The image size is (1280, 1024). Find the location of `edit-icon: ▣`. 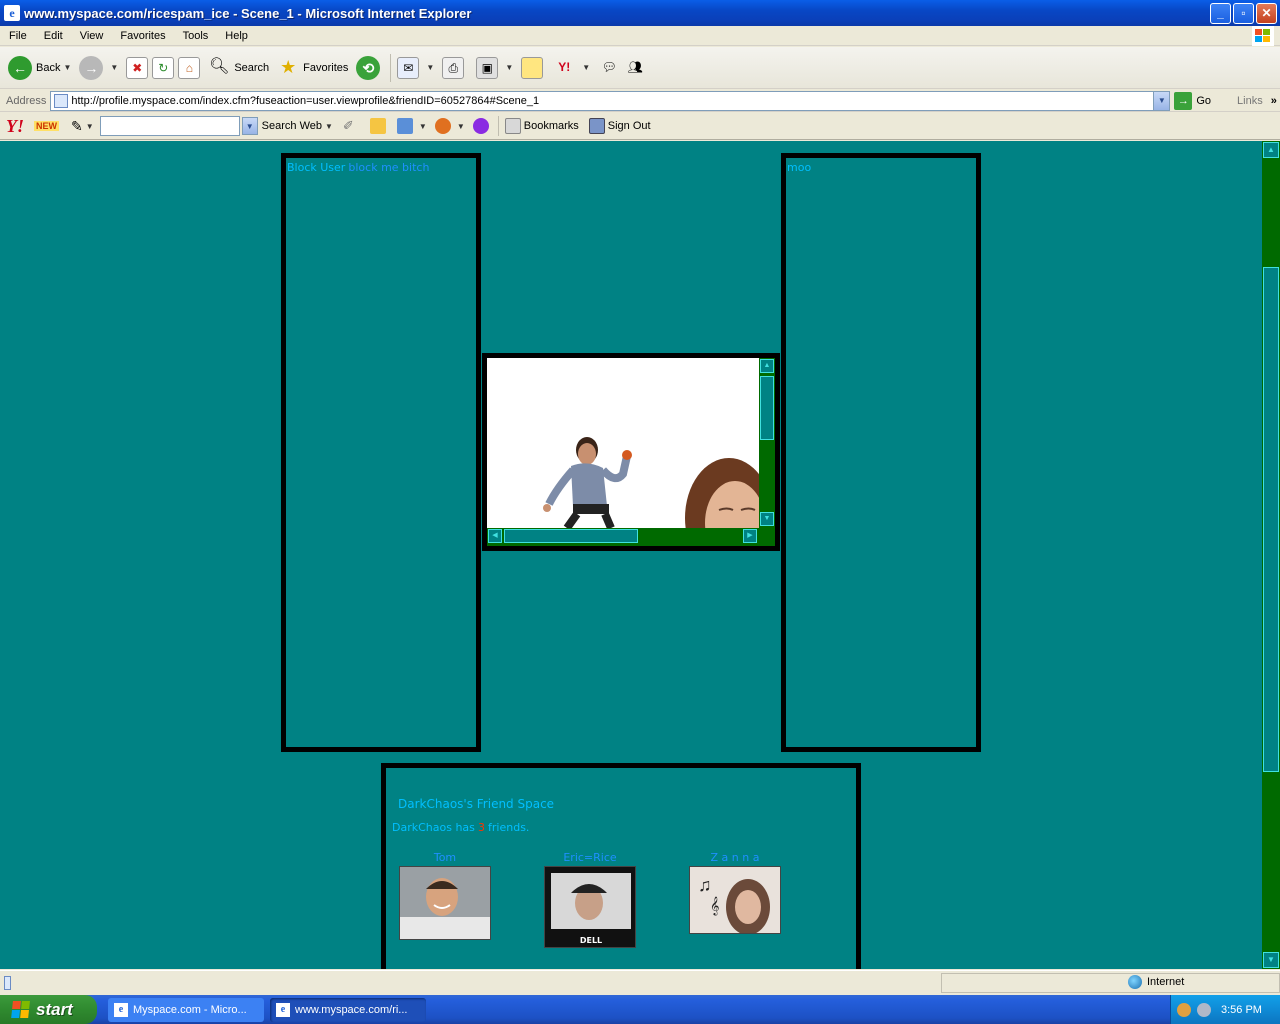

edit-icon: ▣ is located at coordinates (487, 67).